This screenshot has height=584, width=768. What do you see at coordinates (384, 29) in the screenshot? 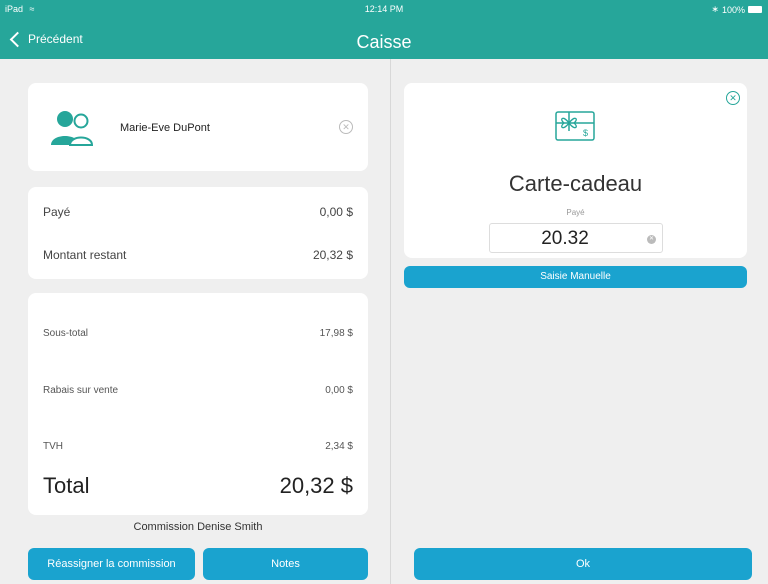
I see `navigation-bar: iPad ≈ 12:14 PM ∗ 100% Précédent Caisse` at bounding box center [384, 29].